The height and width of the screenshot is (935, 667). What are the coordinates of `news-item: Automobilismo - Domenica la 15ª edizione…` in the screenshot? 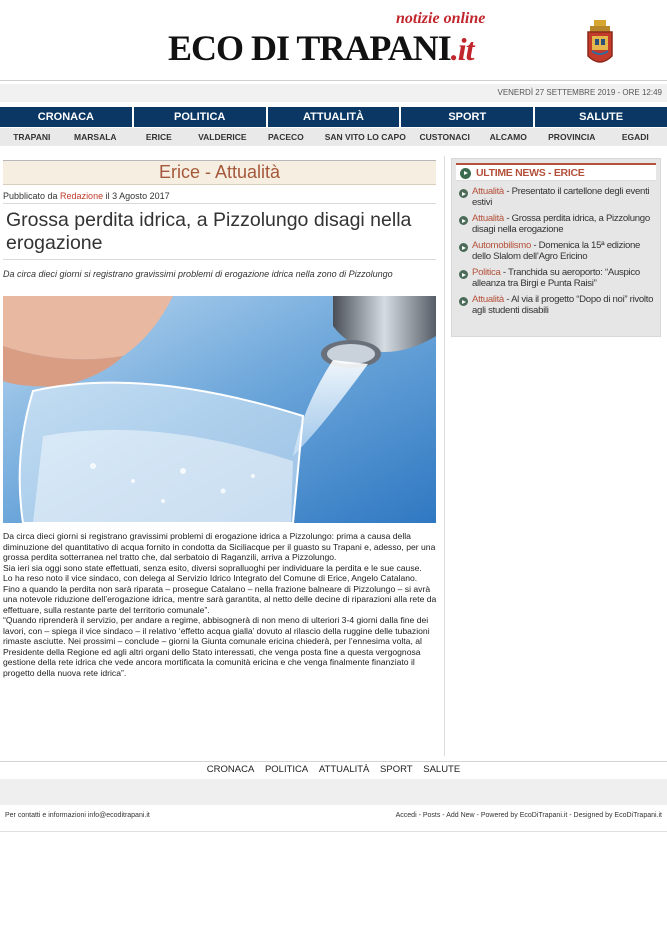 It's located at (556, 251).